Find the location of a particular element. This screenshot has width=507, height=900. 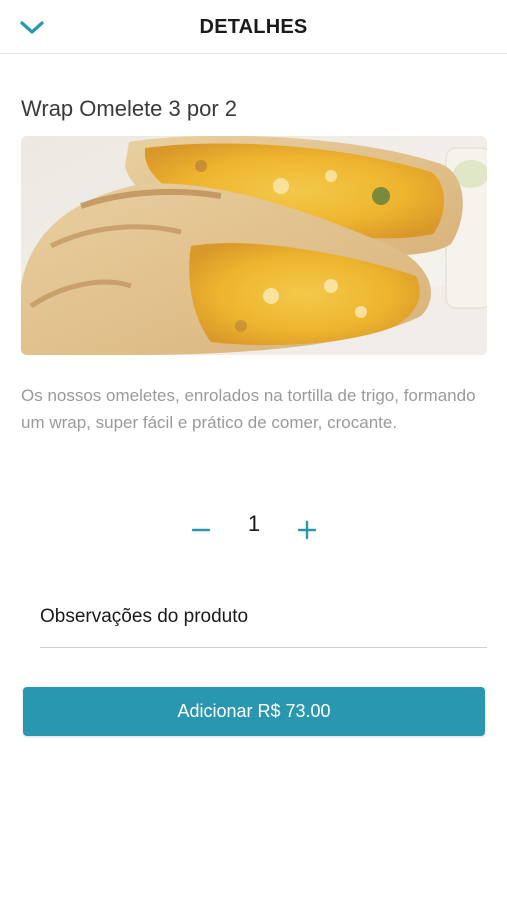

quantity-stepper: 1 is located at coordinates (253, 530).